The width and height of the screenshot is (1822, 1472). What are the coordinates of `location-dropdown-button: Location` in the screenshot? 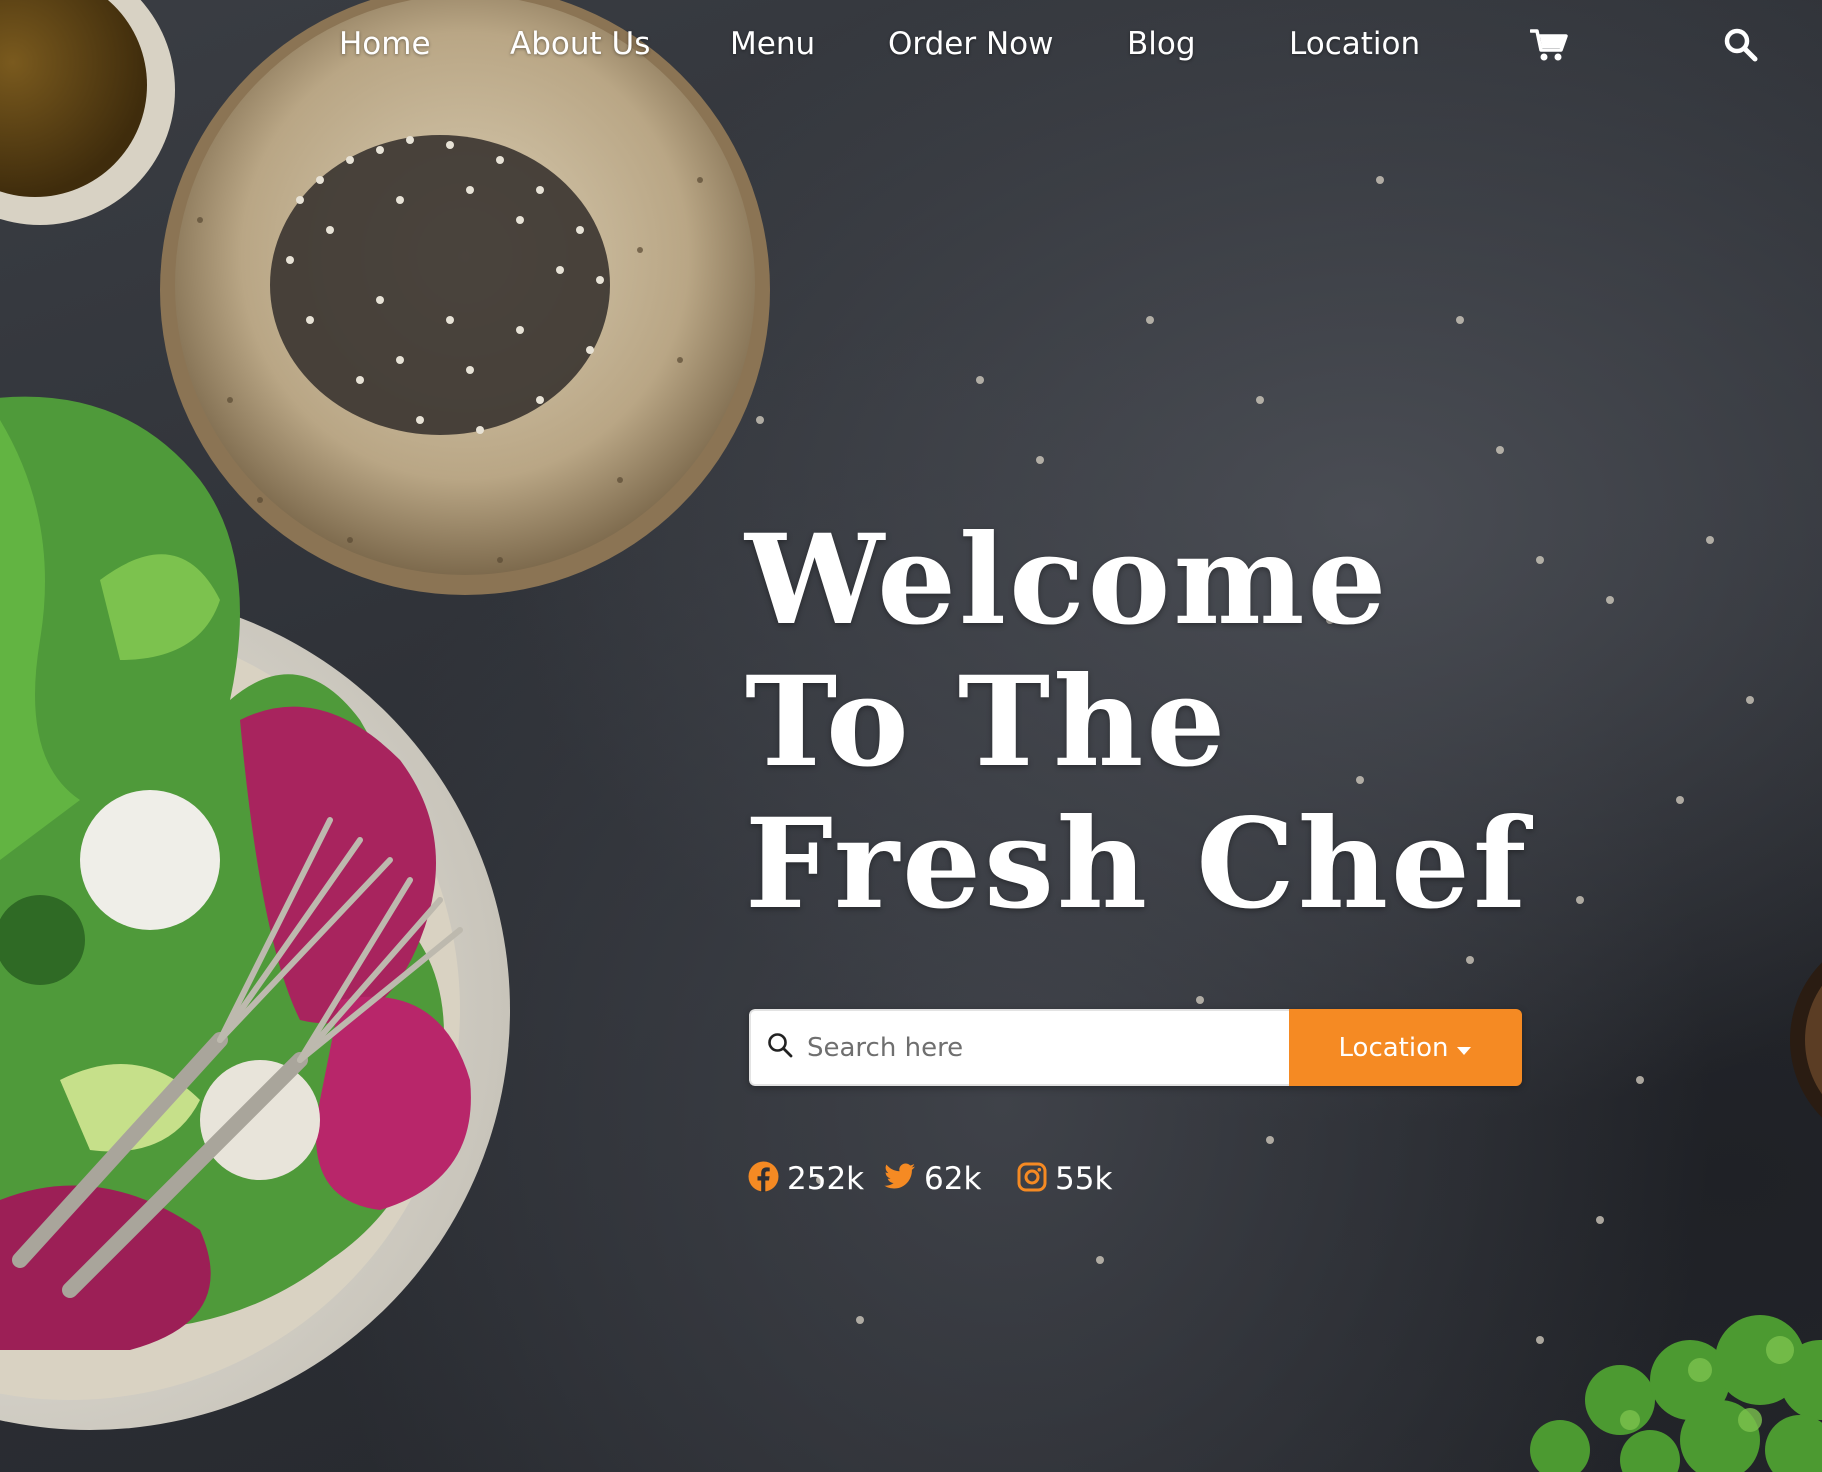 It's located at (1405, 1047).